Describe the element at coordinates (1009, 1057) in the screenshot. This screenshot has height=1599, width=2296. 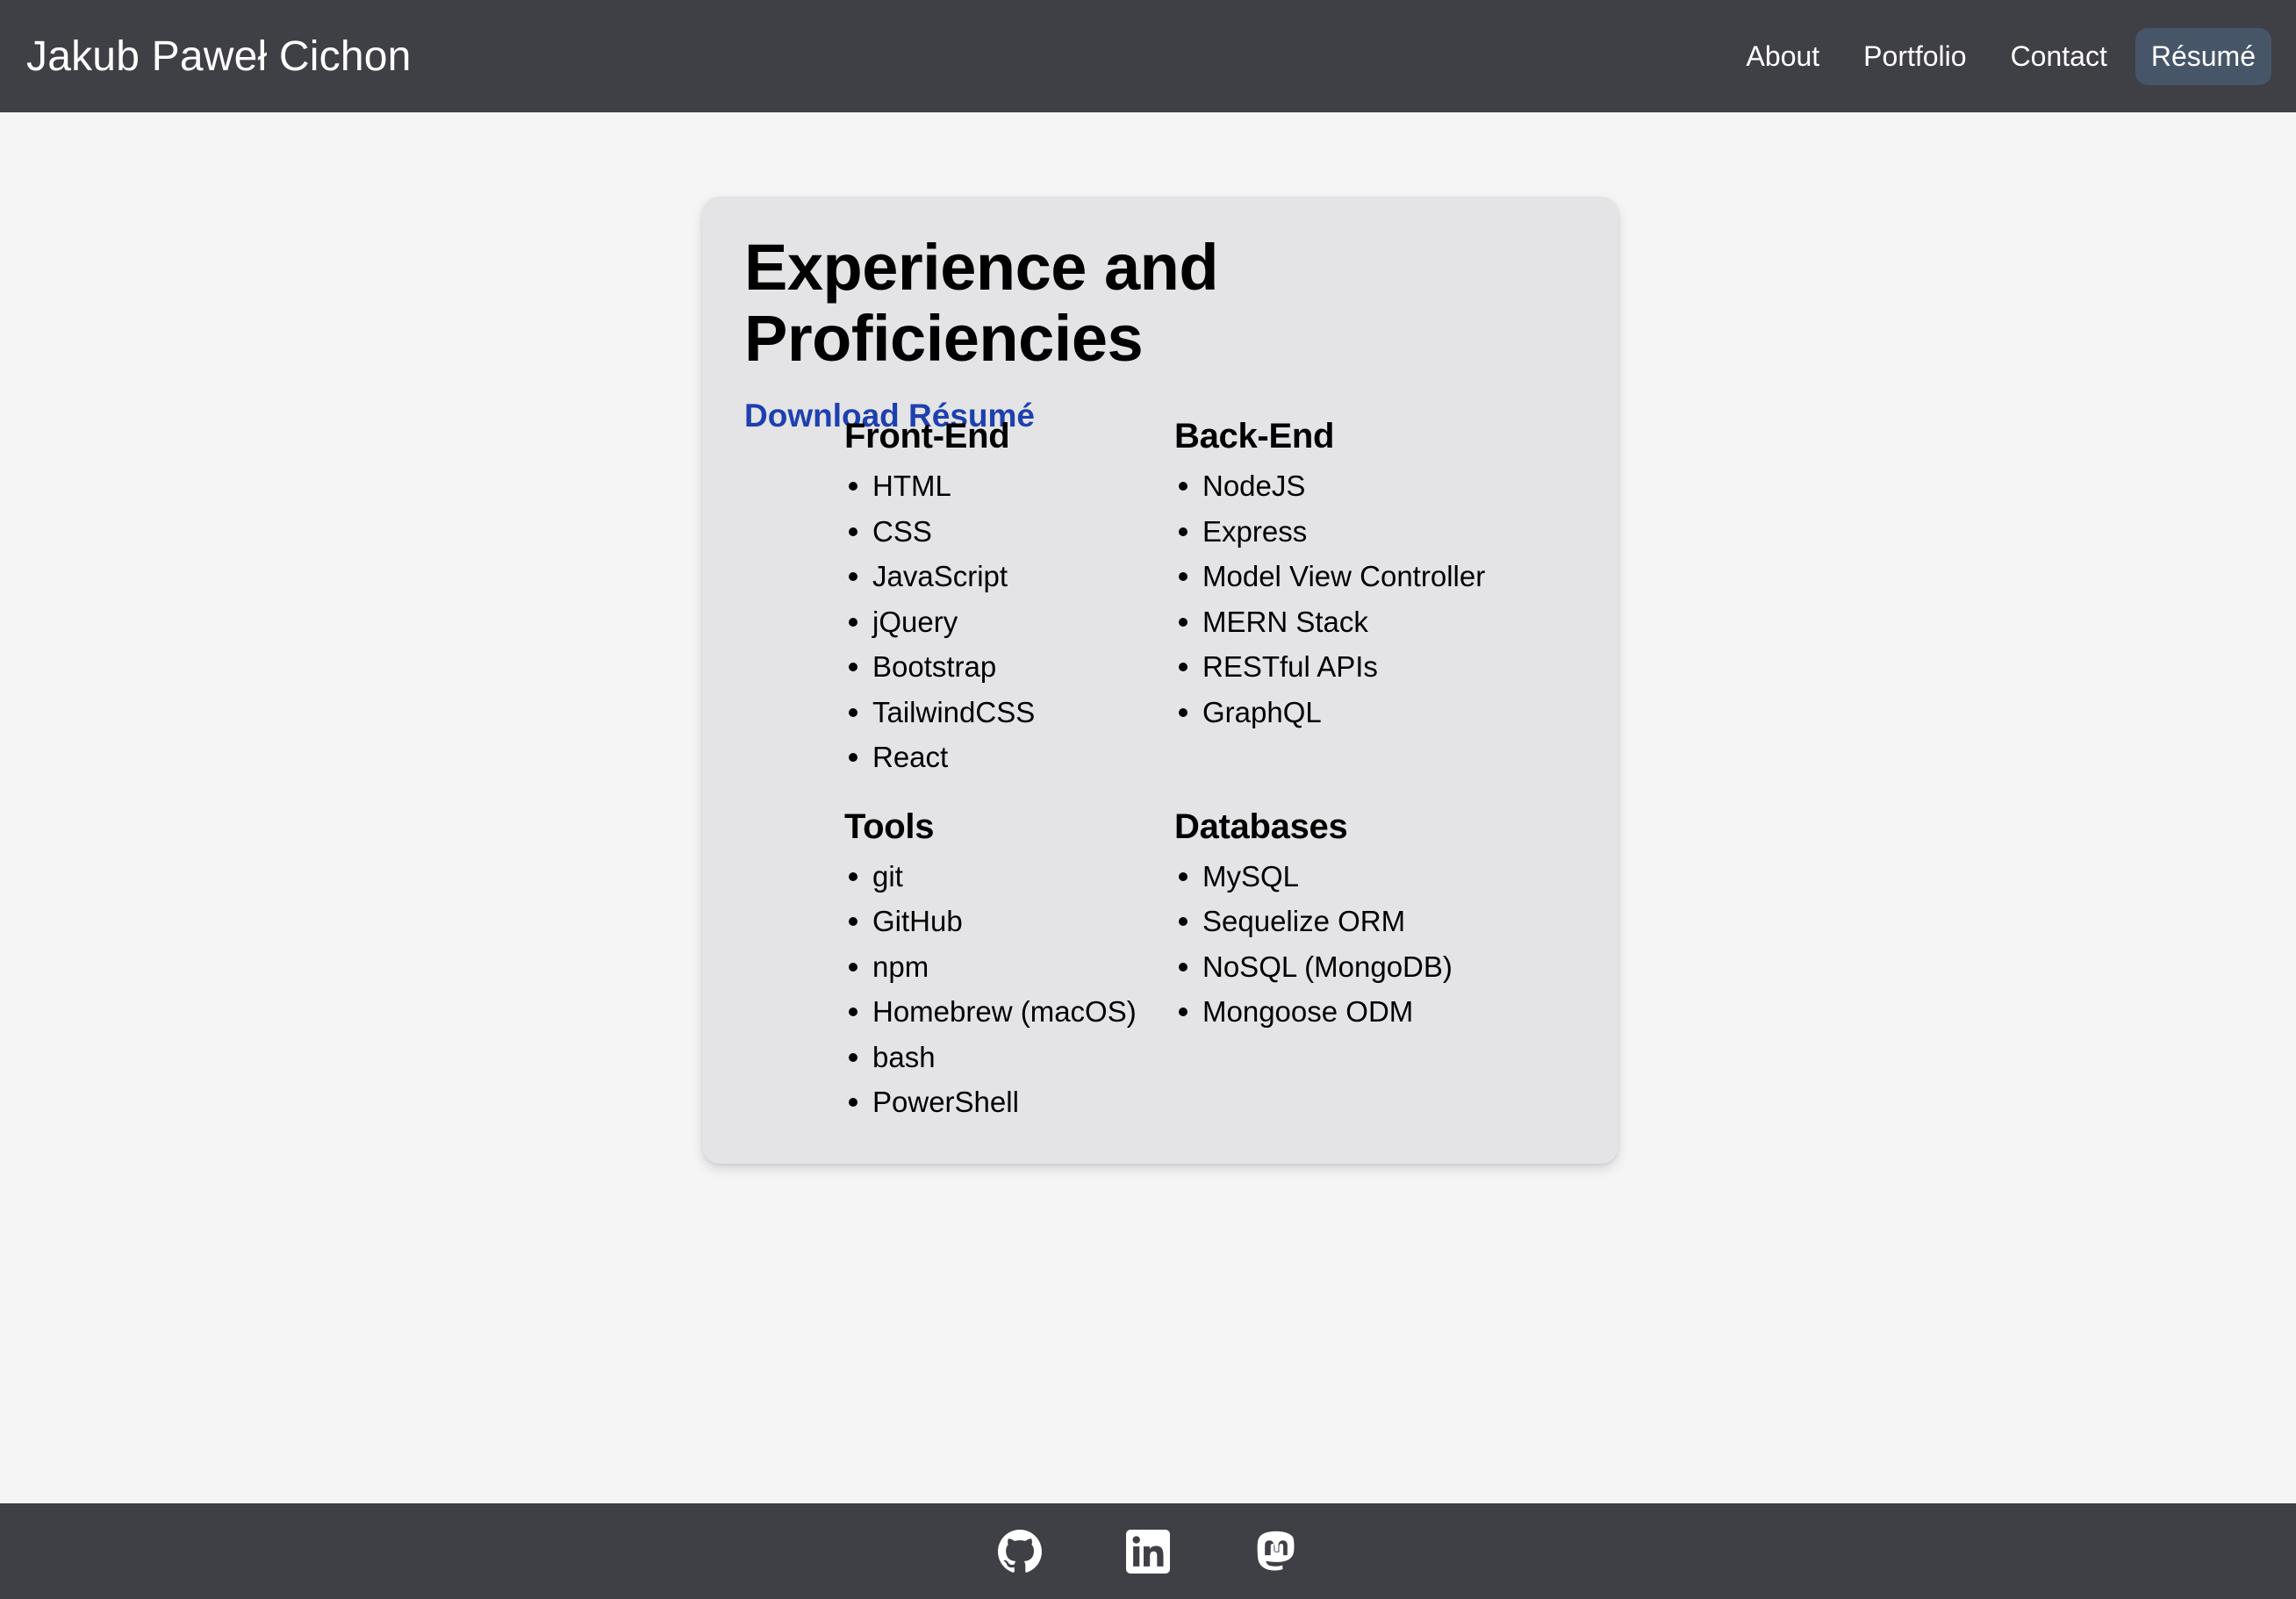
I see `list-item: bash` at that location.